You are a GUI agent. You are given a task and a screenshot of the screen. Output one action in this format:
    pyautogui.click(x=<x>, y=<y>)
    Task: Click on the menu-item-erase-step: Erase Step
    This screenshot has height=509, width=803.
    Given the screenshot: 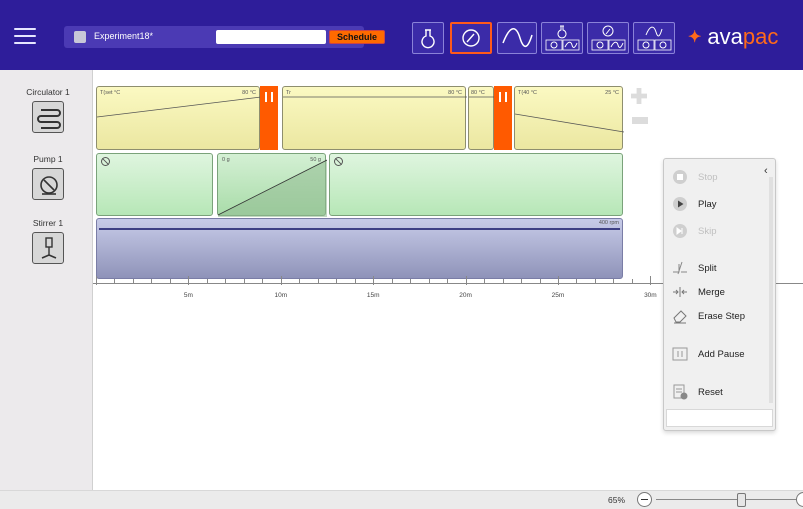 What is the action you would take?
    pyautogui.click(x=721, y=317)
    